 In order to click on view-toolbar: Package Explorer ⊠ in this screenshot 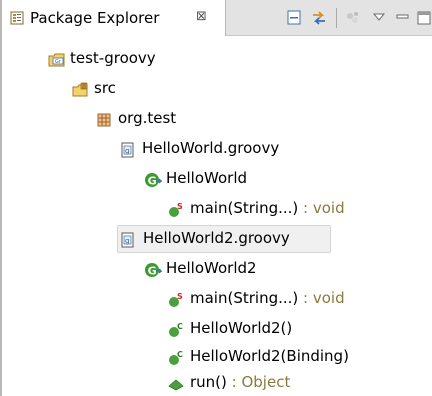, I will do `click(217, 18)`.